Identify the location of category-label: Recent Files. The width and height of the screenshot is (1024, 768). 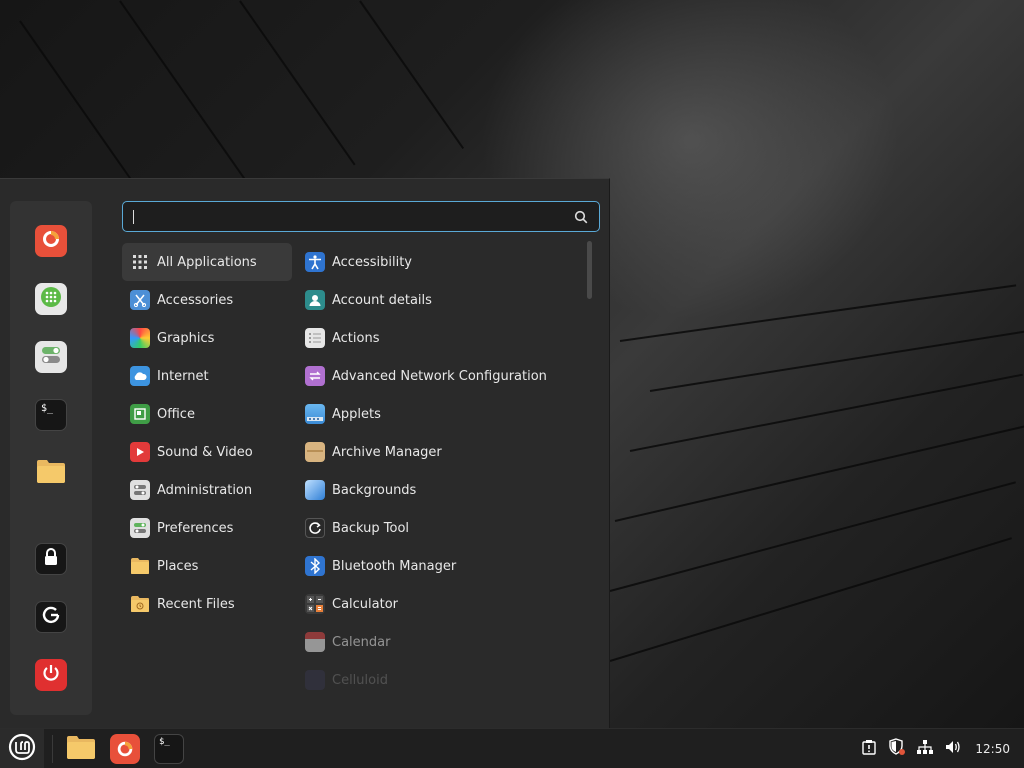
(196, 604).